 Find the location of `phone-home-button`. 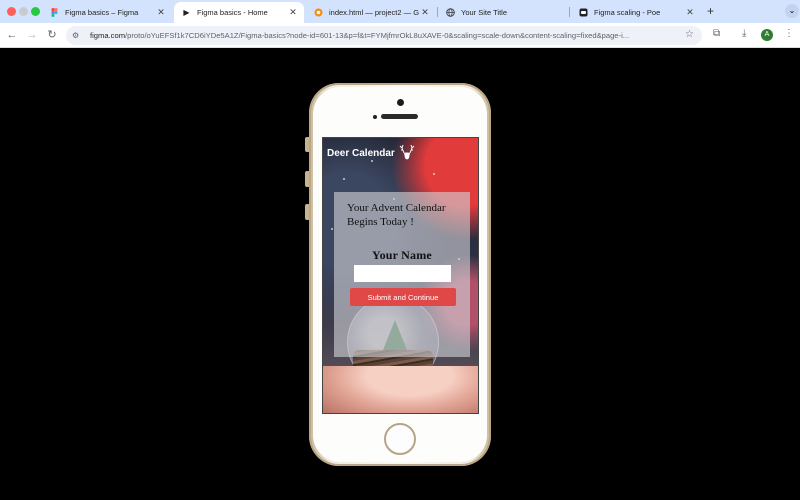

phone-home-button is located at coordinates (400, 439).